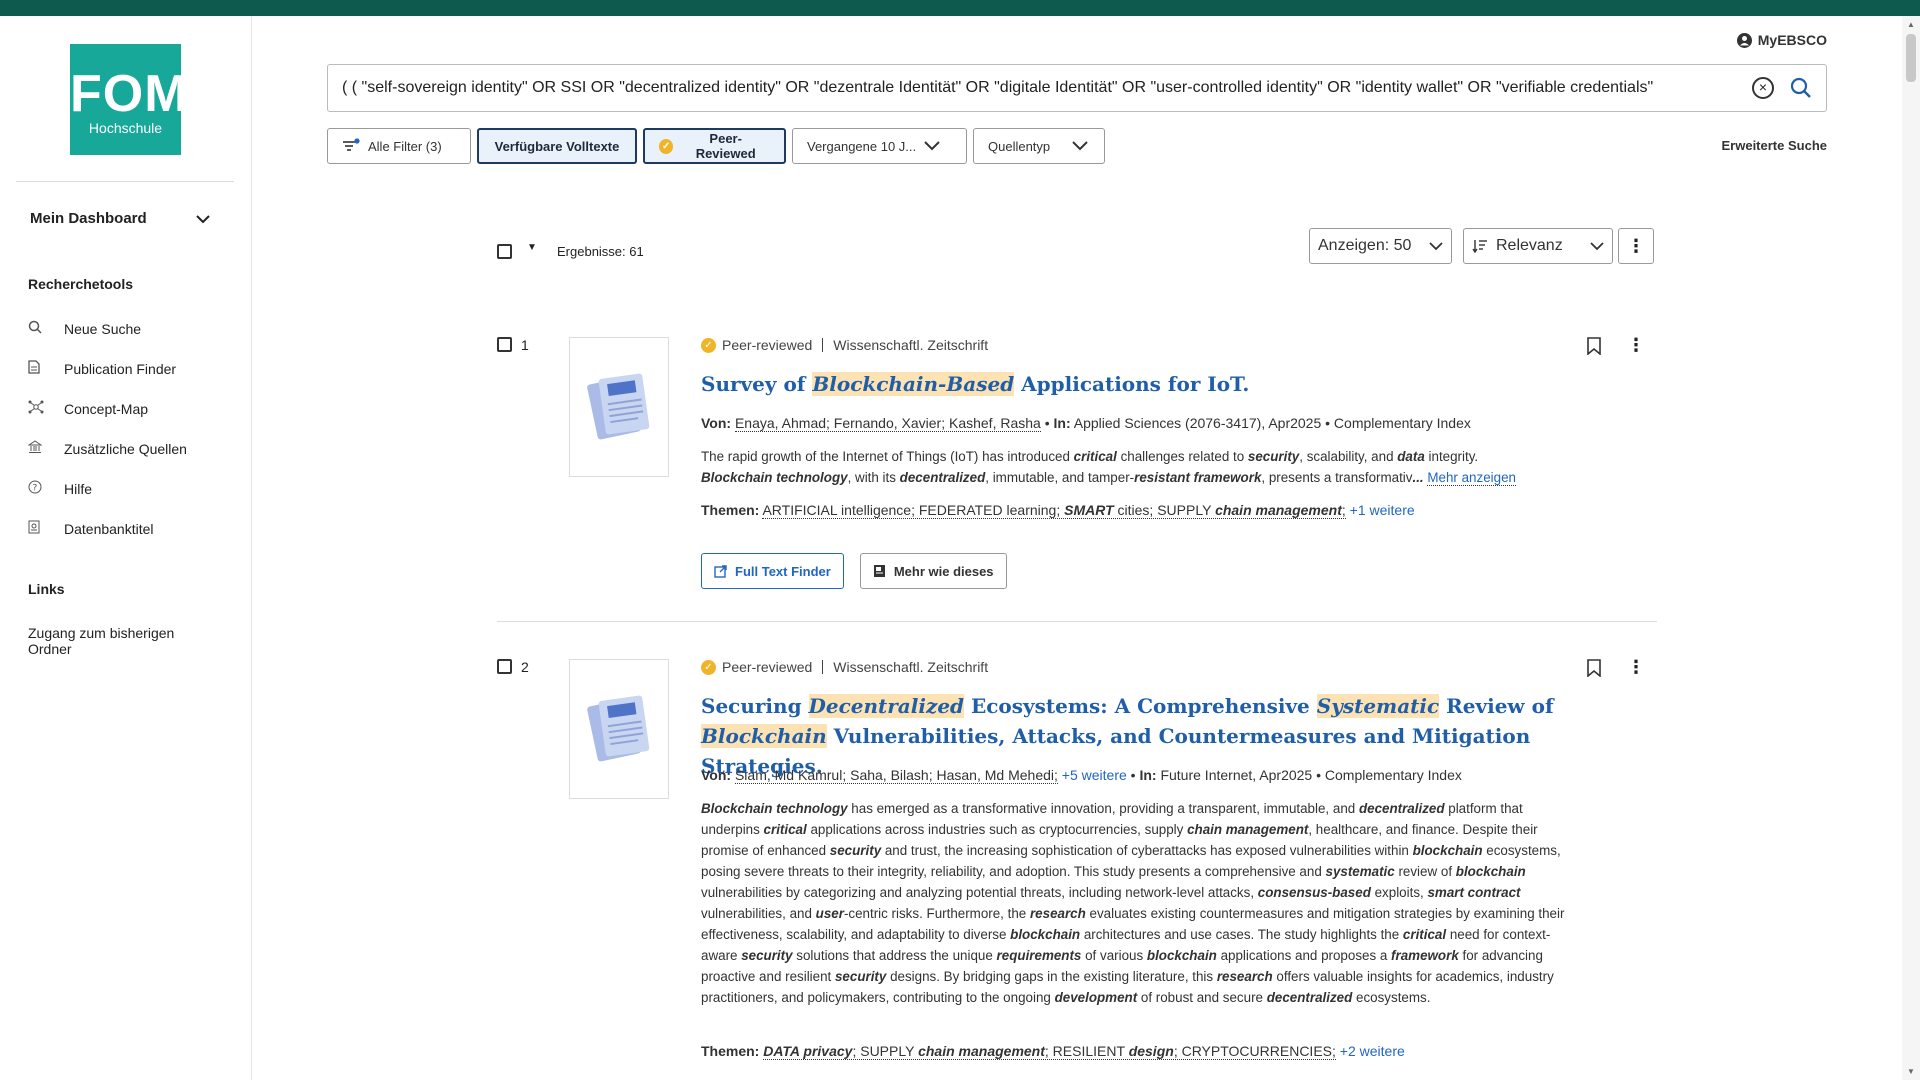 The height and width of the screenshot is (1080, 1920). I want to click on more-like-this-label: Mehr wie dieses, so click(943, 571).